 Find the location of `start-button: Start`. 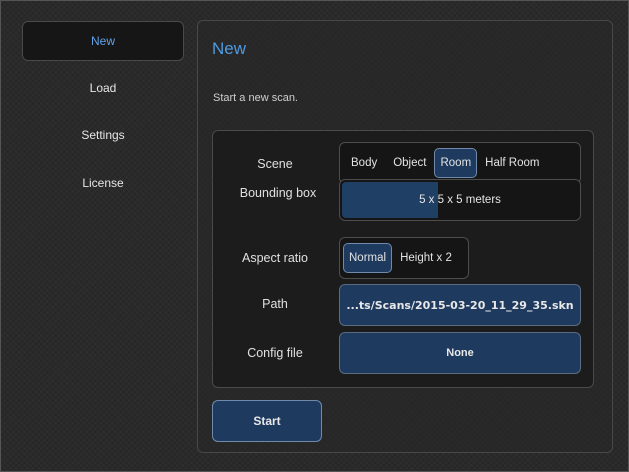

start-button: Start is located at coordinates (267, 421).